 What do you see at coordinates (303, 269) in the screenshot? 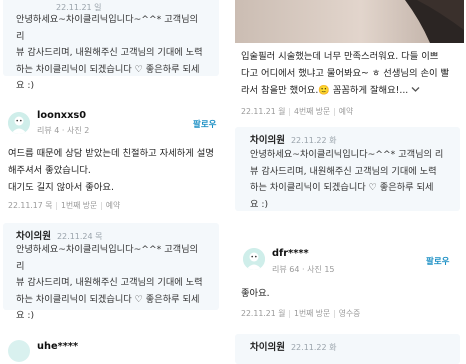
I see `reviewer-stats: 리뷰 64 · 사진 15` at bounding box center [303, 269].